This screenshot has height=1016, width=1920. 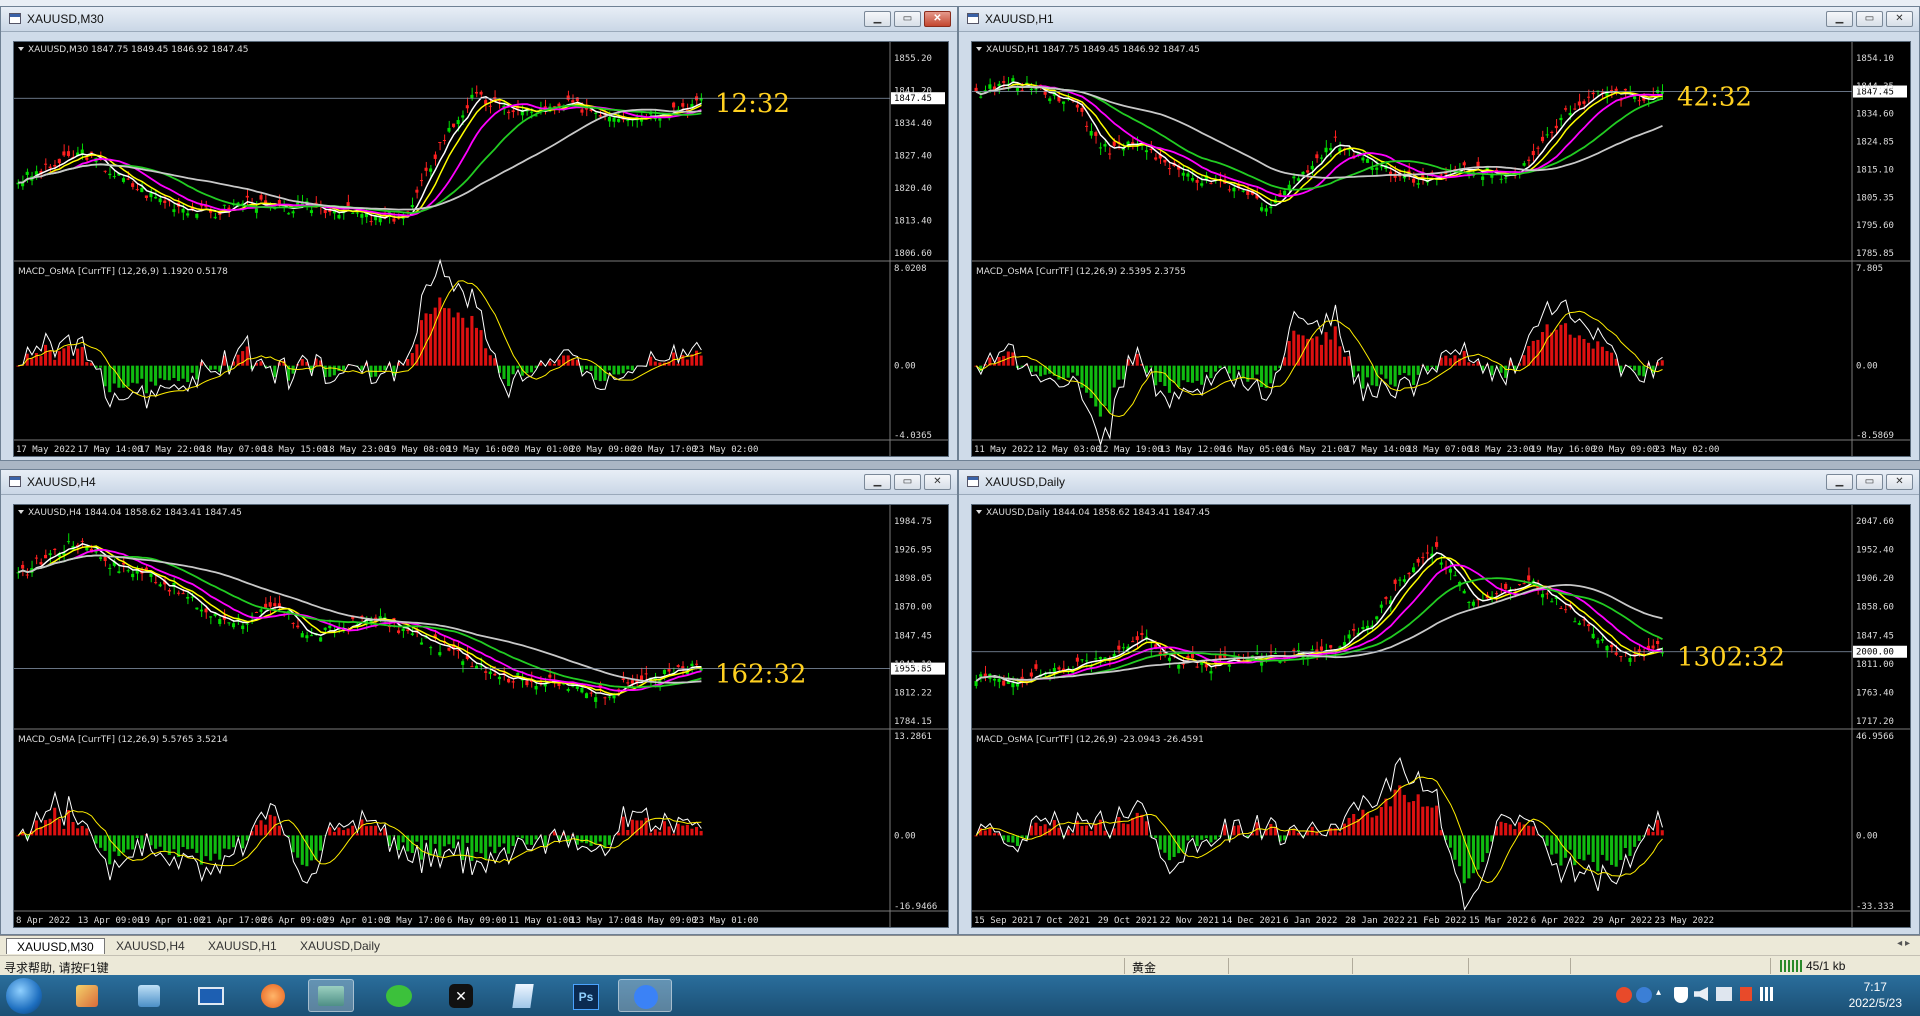 I want to click on speaker-icon, so click(x=1701, y=994).